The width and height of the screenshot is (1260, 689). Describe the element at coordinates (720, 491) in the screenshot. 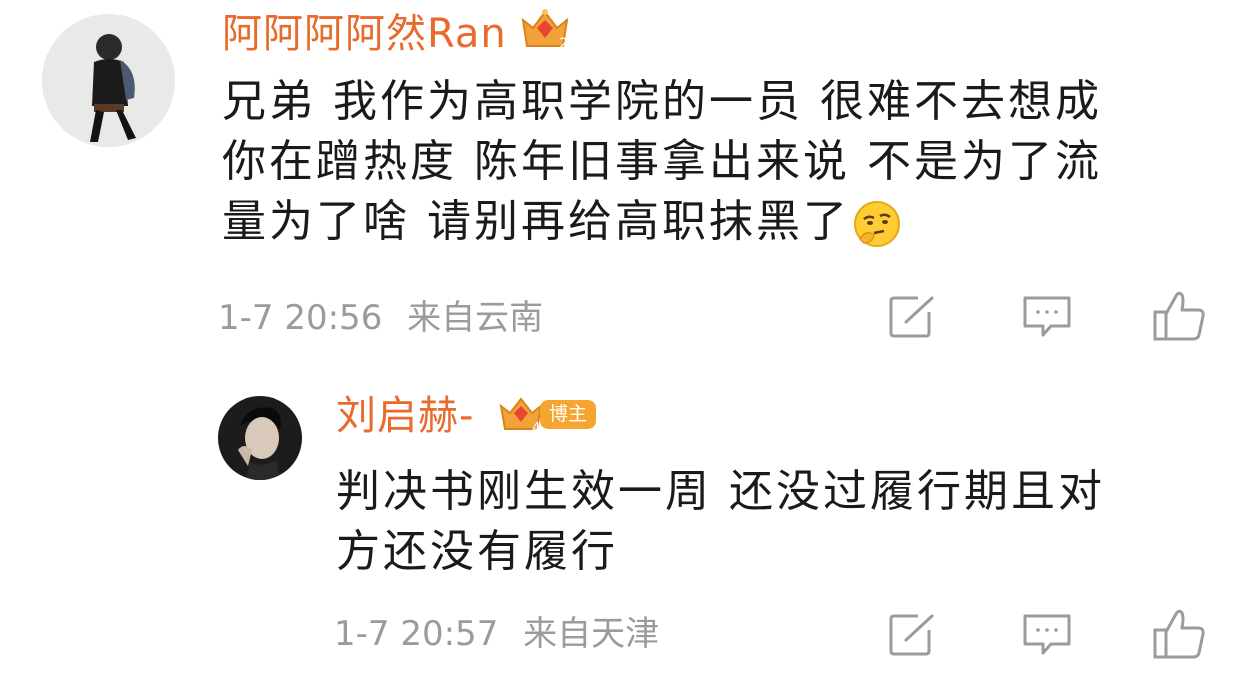

I see `comment-line: 判决书刚生效一周 还没过履行期且对` at that location.